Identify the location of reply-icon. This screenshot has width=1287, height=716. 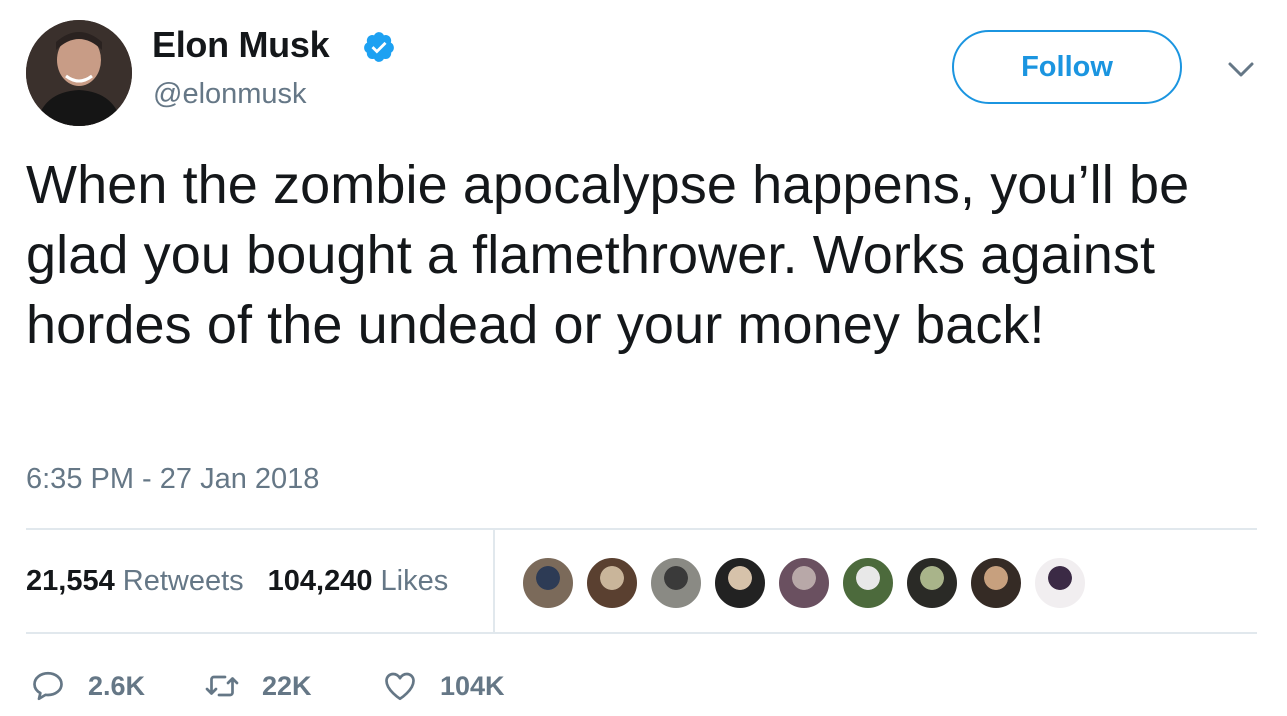
(48, 686).